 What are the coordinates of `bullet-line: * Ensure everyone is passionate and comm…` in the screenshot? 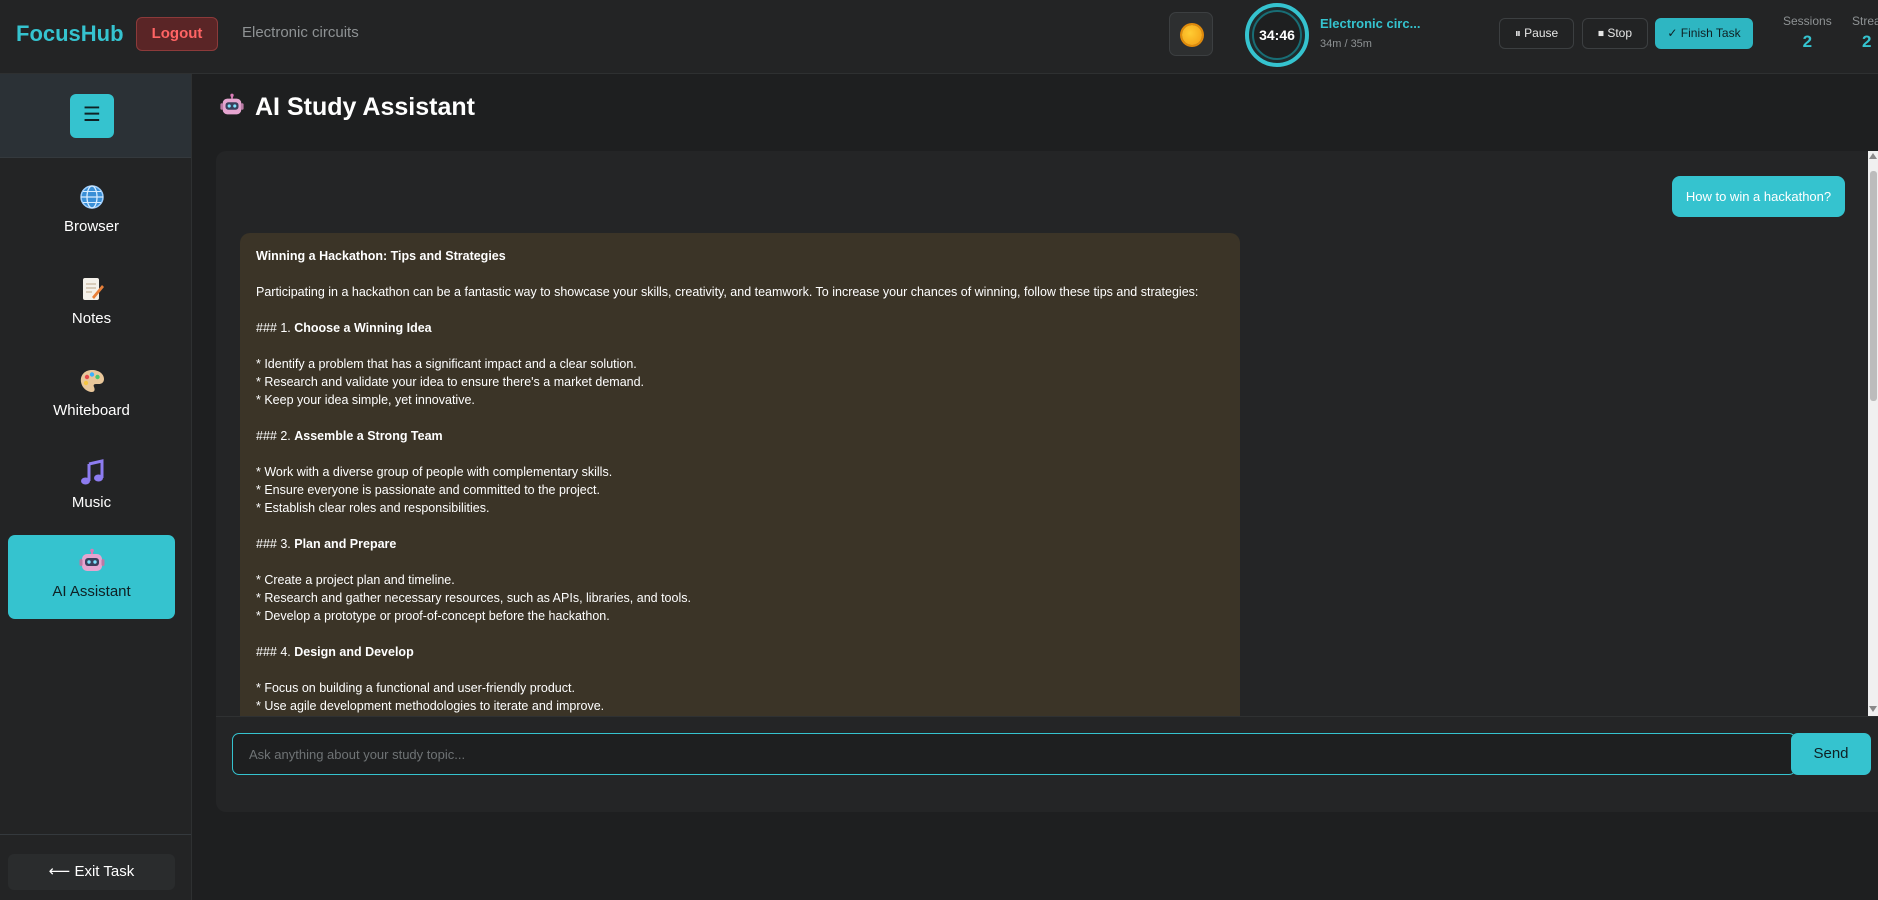 It's located at (428, 490).